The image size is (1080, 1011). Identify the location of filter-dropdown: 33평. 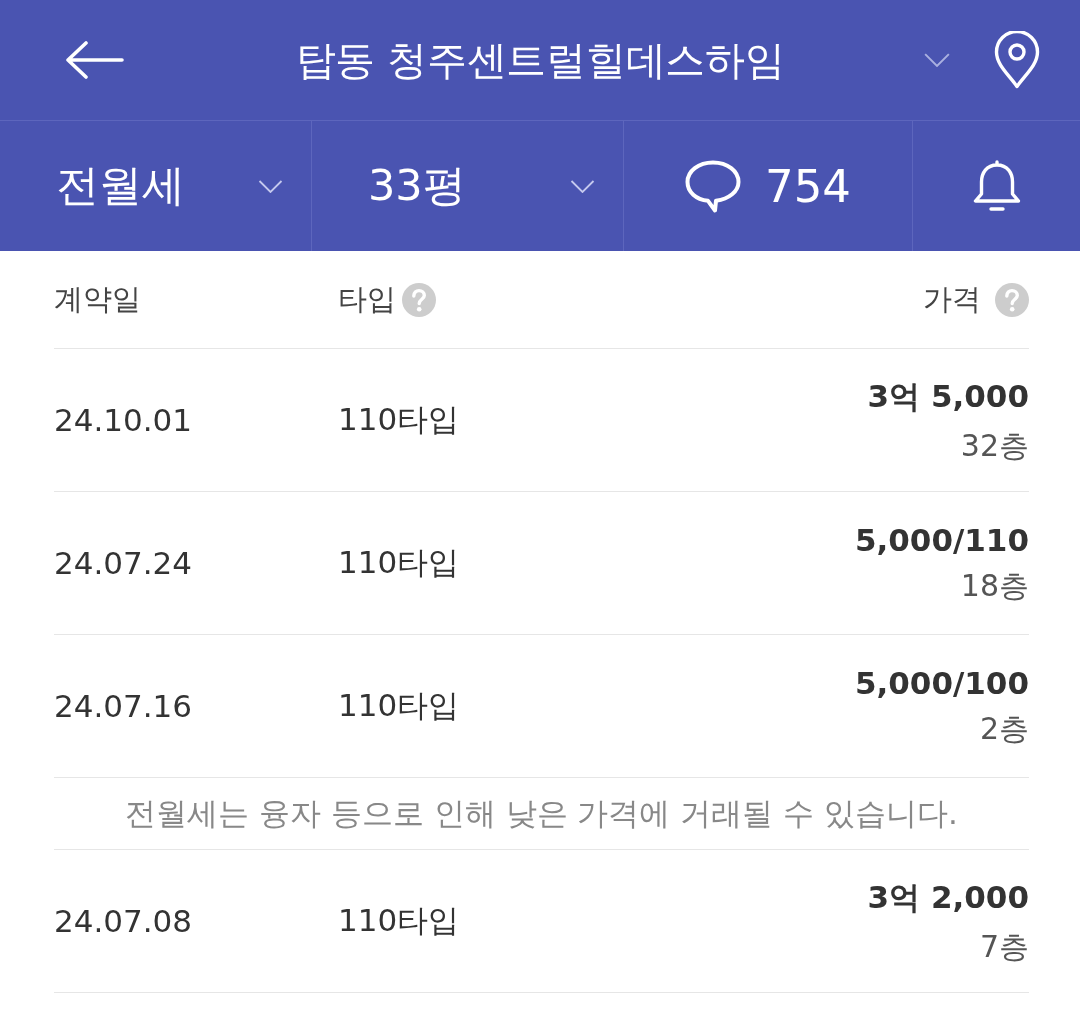
(468, 186).